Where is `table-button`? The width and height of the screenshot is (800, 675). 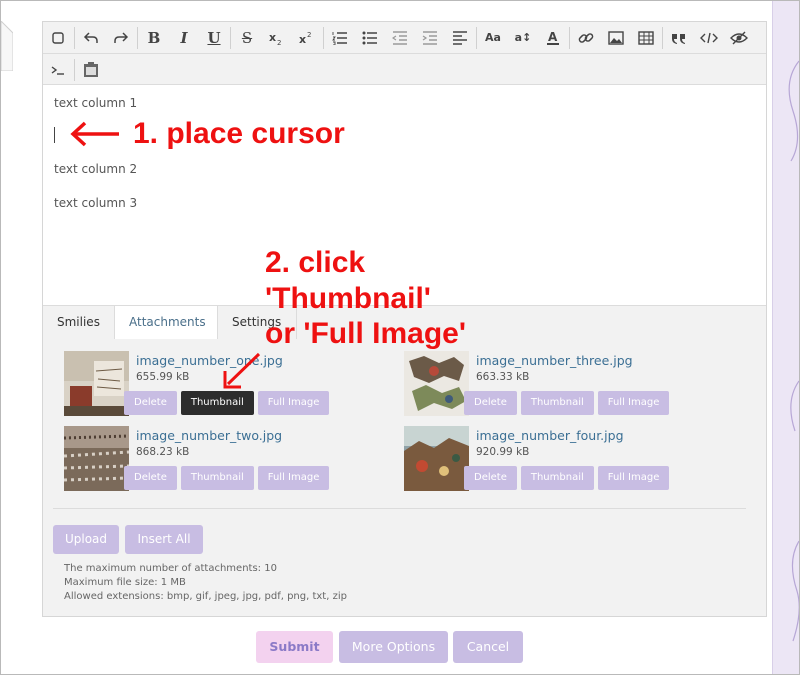 table-button is located at coordinates (646, 38).